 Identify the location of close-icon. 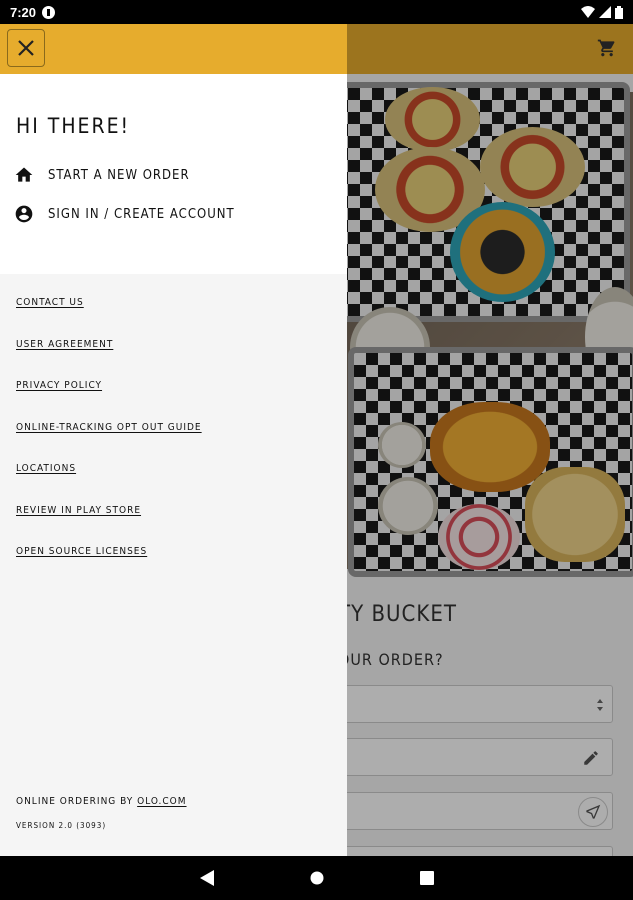
(26, 48).